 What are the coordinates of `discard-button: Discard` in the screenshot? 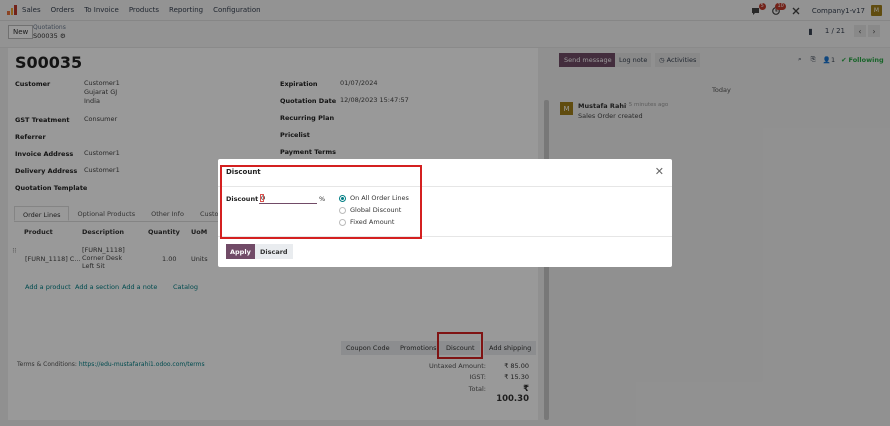 It's located at (274, 251).